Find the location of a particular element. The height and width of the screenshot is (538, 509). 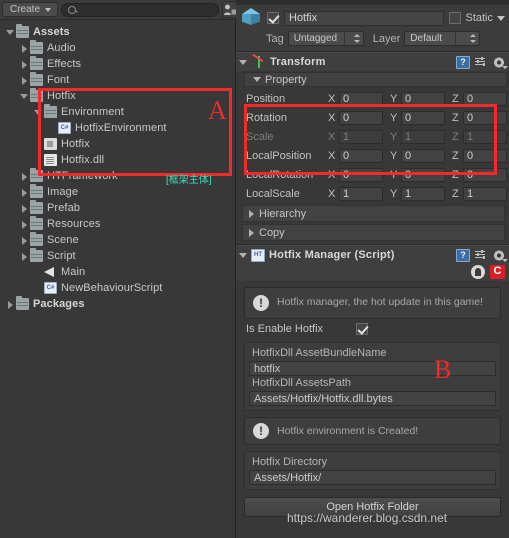

project-tree-item: Environment is located at coordinates (117, 112).